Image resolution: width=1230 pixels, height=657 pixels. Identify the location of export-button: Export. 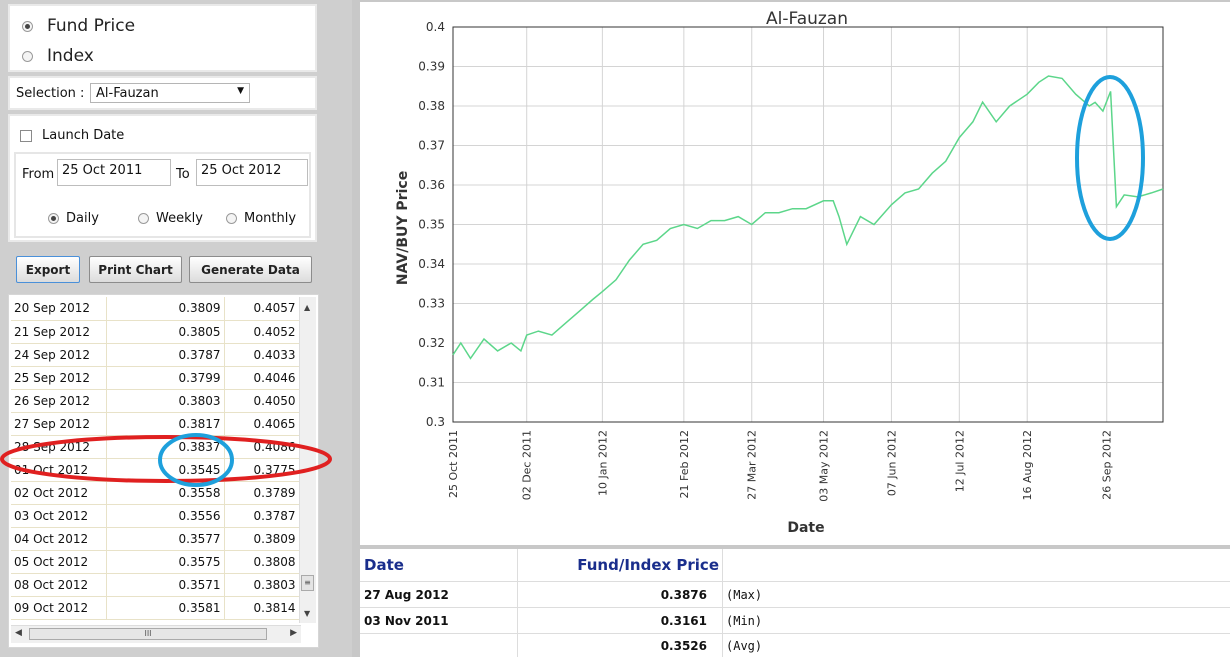
(48, 269).